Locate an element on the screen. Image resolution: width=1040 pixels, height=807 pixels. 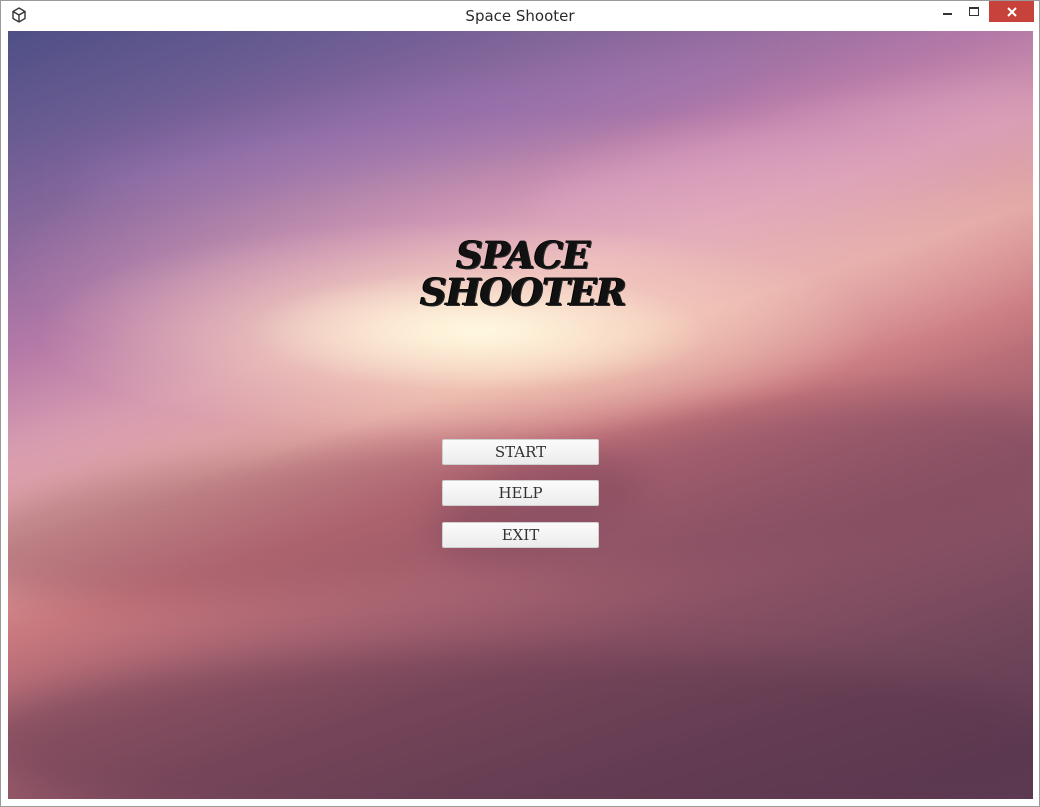
minimize-icon is located at coordinates (947, 13).